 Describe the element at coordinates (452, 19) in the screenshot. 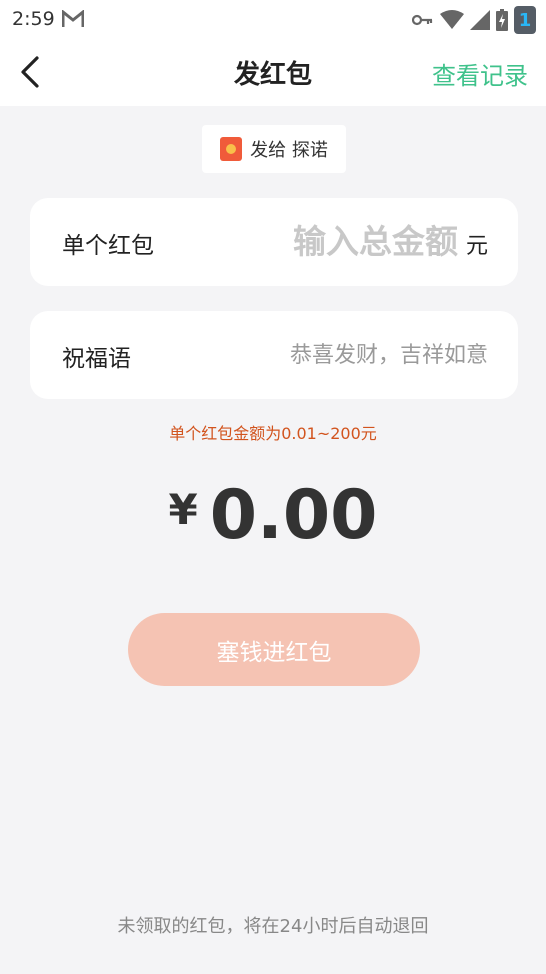

I see `wifi-icon` at that location.